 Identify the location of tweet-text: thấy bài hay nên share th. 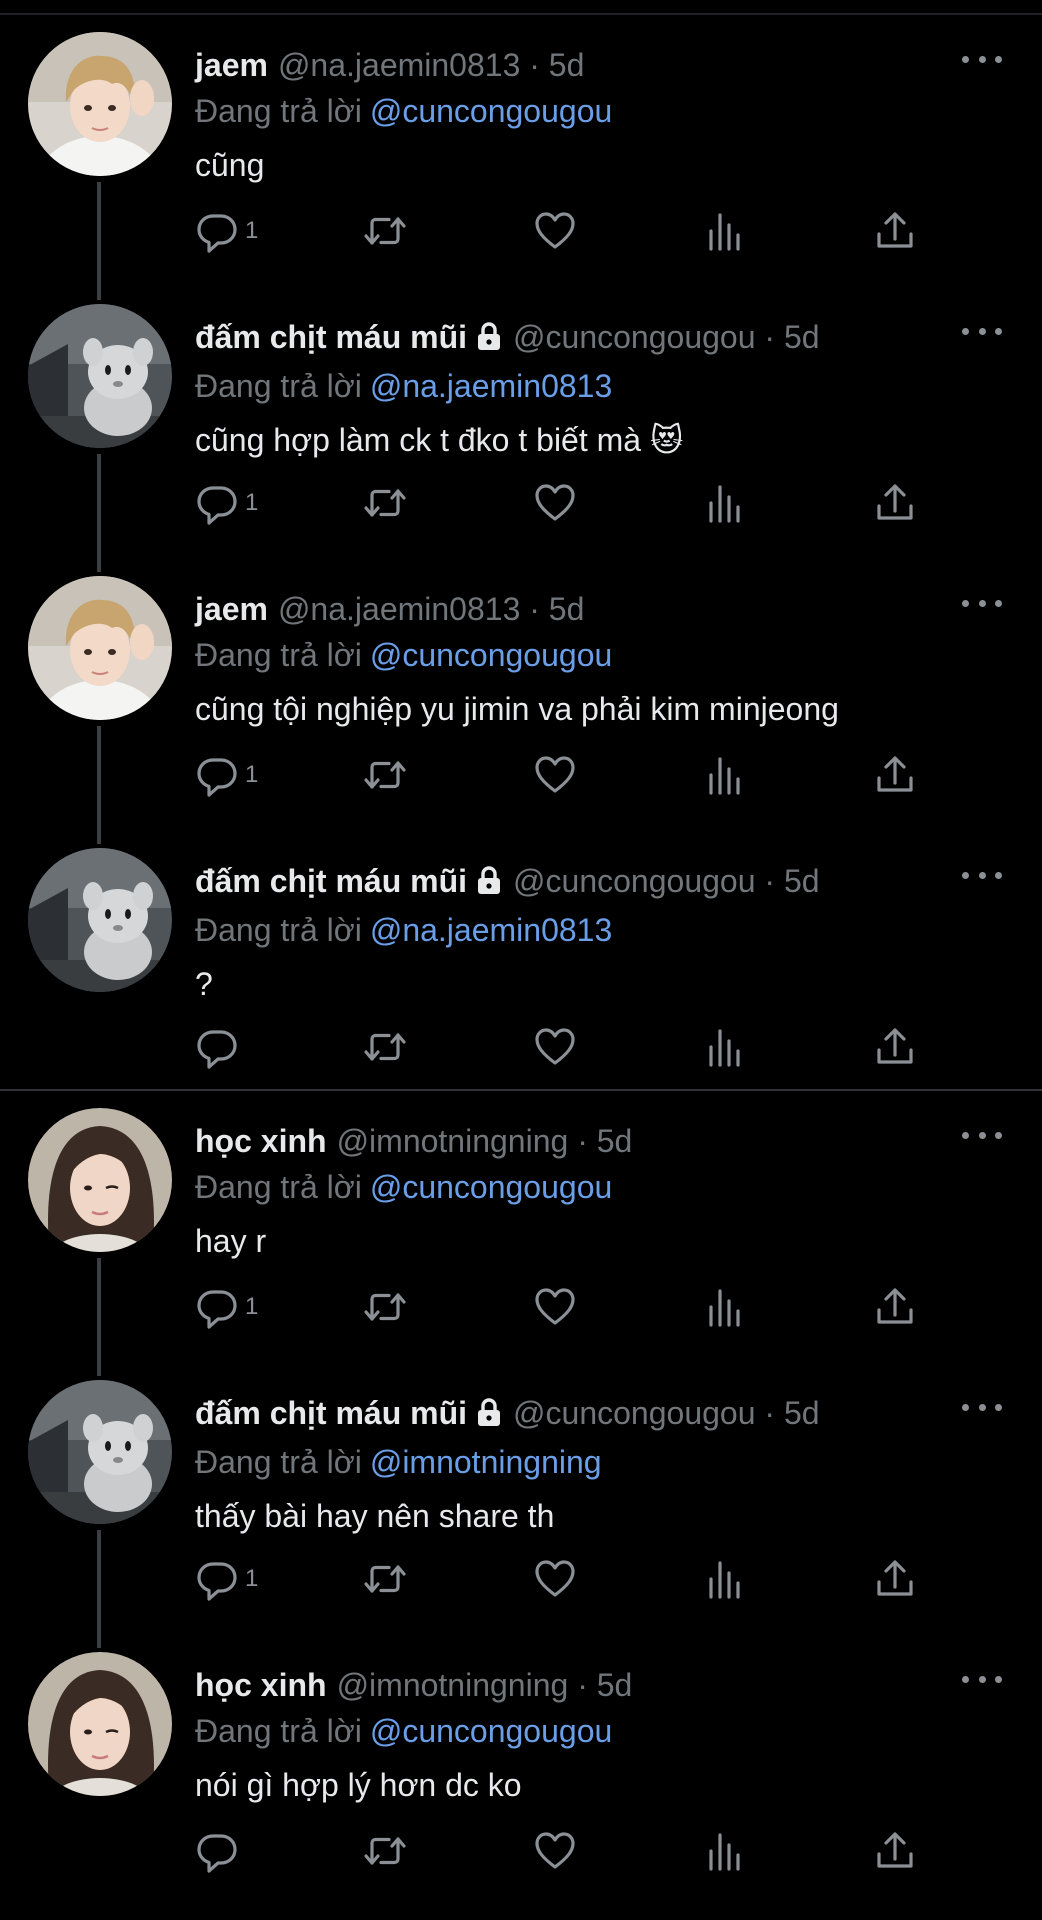
(375, 1516).